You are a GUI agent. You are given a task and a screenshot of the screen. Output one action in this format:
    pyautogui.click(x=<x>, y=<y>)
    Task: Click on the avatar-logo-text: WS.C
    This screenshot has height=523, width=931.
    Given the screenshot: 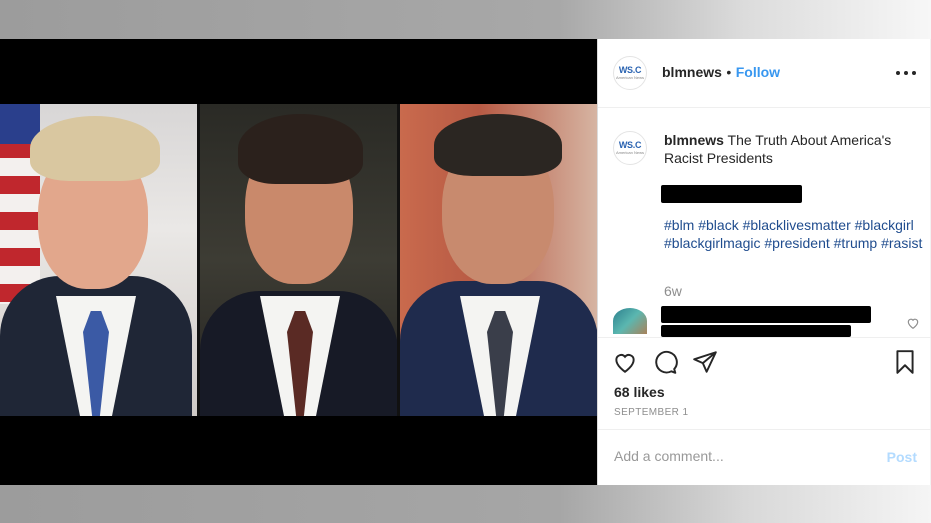 What is the action you would take?
    pyautogui.click(x=630, y=70)
    